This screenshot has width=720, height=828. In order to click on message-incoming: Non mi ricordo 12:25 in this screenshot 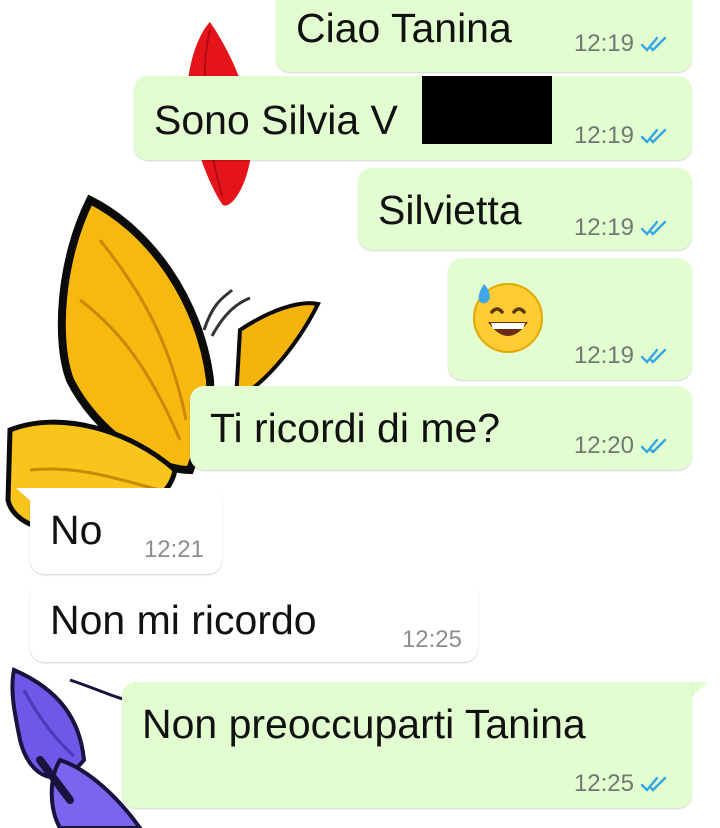, I will do `click(254, 621)`.